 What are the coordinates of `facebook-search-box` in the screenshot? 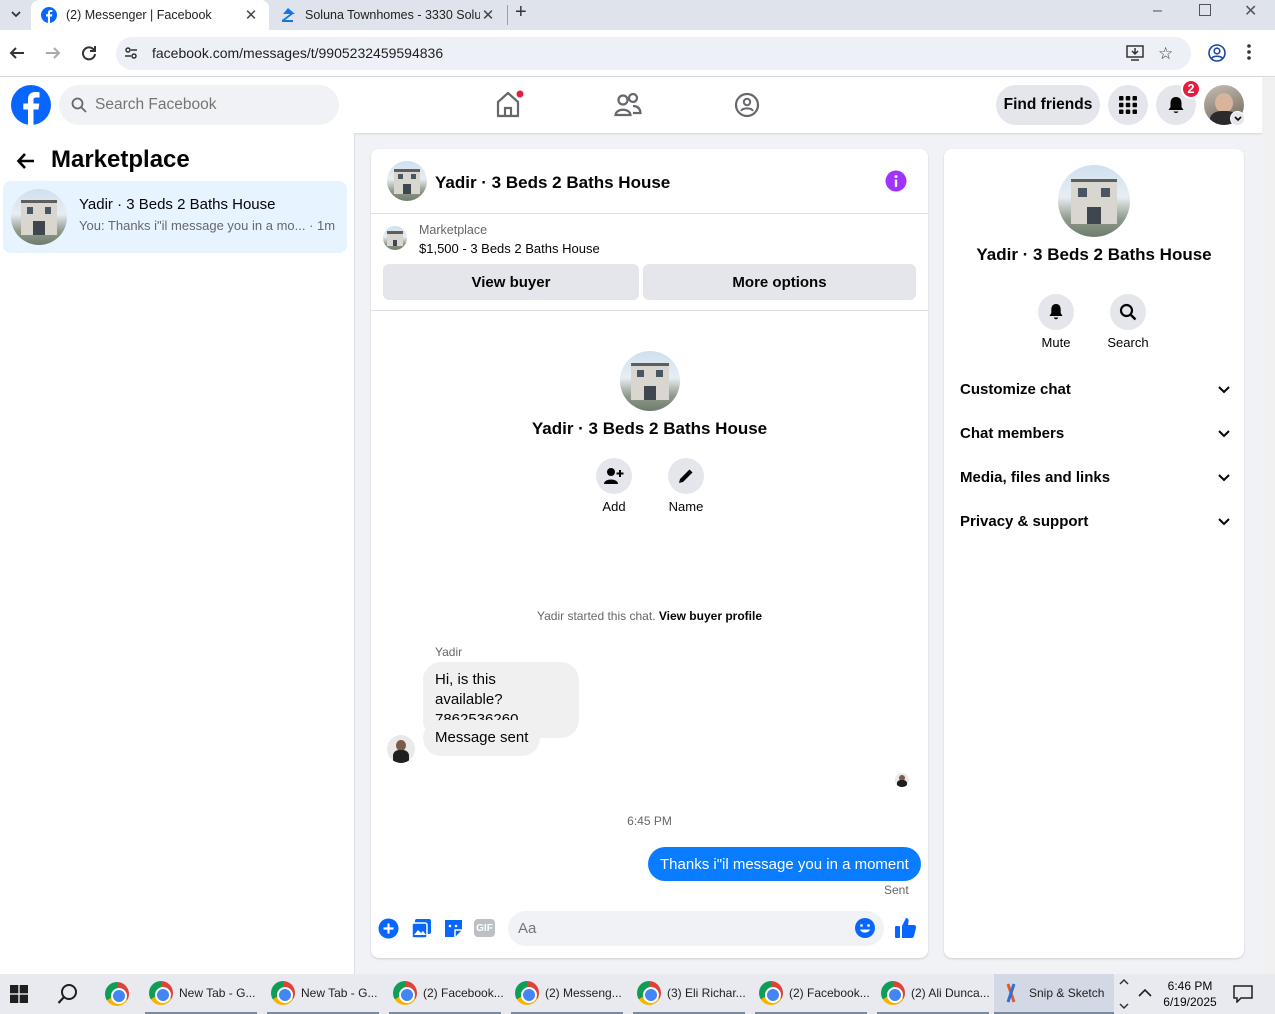 It's located at (199, 105).